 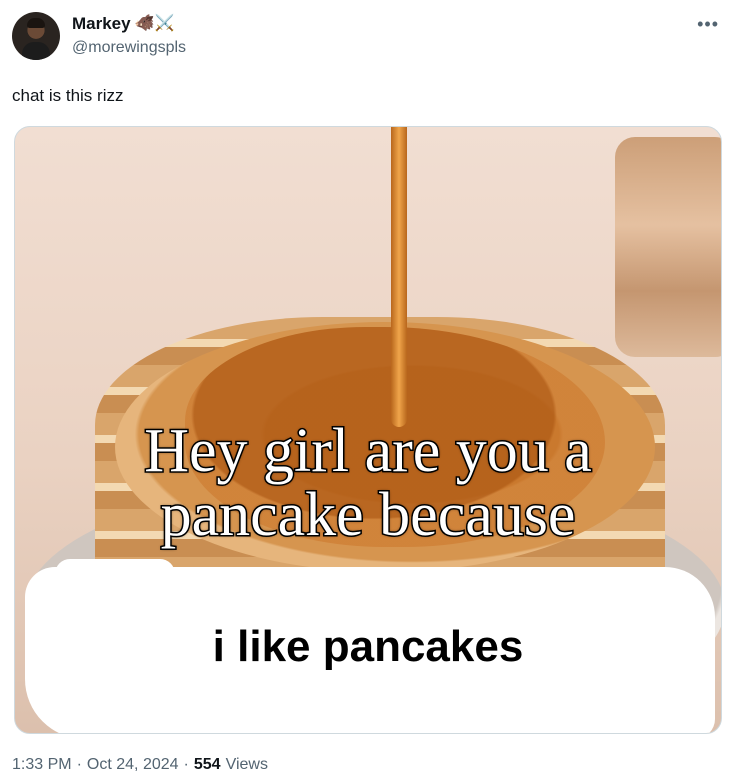 I want to click on user-handle: @morewingspls, so click(x=129, y=48).